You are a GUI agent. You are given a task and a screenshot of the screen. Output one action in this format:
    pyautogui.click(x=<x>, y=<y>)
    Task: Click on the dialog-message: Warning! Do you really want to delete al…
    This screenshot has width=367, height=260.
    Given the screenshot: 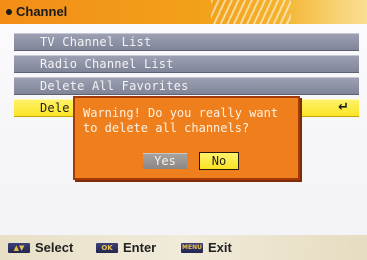 What is the action you would take?
    pyautogui.click(x=181, y=120)
    